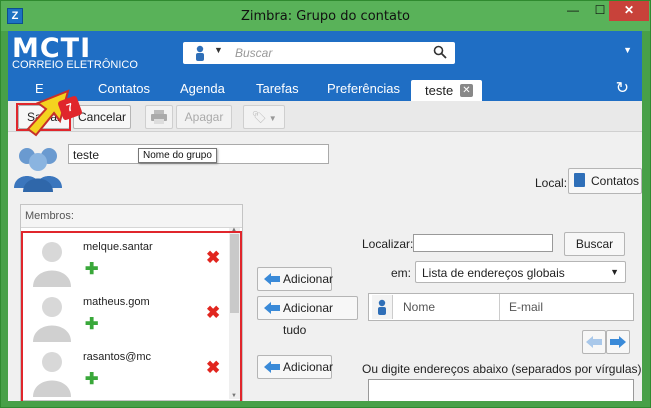  I want to click on results-table: Nome E-mail, so click(501, 307).